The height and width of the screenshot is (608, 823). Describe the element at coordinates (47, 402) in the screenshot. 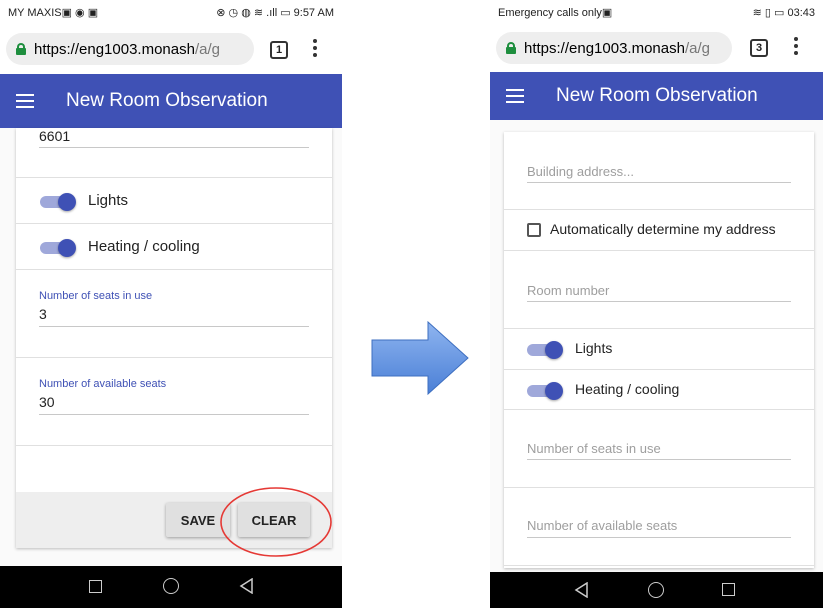

I see `available-seats-input: 30` at that location.